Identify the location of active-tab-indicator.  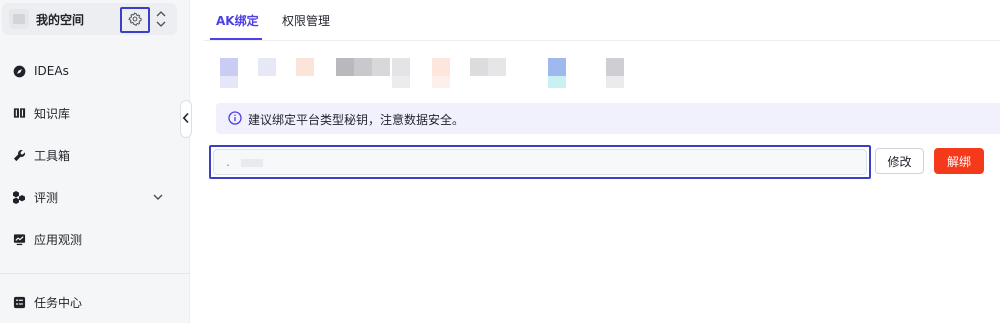
(236, 39).